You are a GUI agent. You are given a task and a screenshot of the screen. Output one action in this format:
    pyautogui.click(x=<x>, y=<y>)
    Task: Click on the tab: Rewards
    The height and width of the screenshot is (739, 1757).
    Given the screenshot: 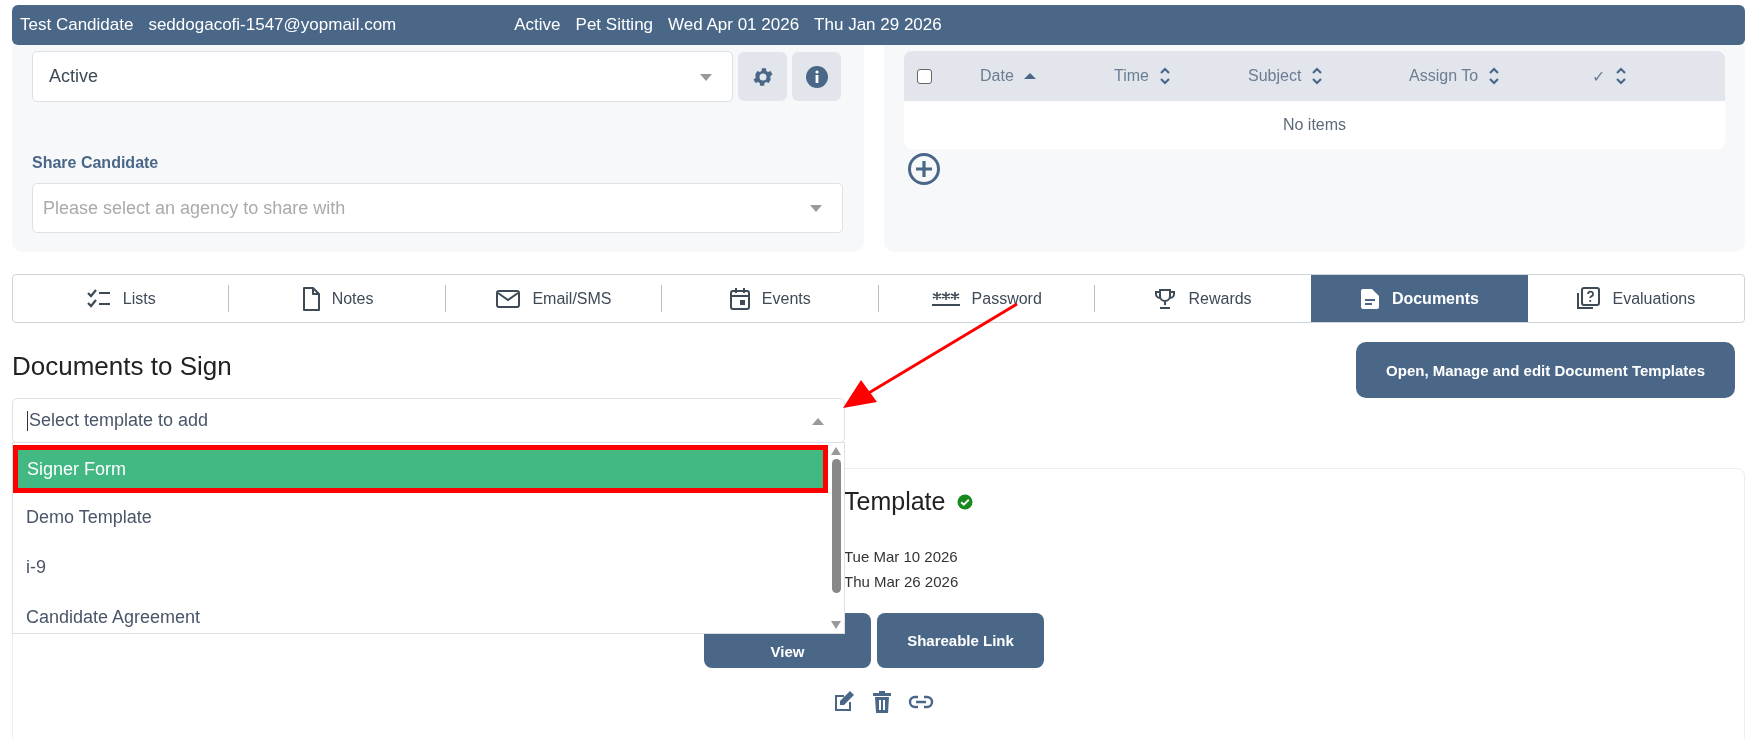 What is the action you would take?
    pyautogui.click(x=1203, y=298)
    